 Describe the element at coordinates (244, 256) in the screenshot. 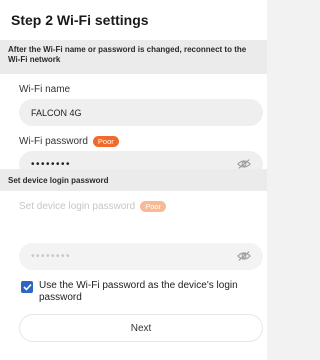

I see `hide-device-password-icon` at that location.